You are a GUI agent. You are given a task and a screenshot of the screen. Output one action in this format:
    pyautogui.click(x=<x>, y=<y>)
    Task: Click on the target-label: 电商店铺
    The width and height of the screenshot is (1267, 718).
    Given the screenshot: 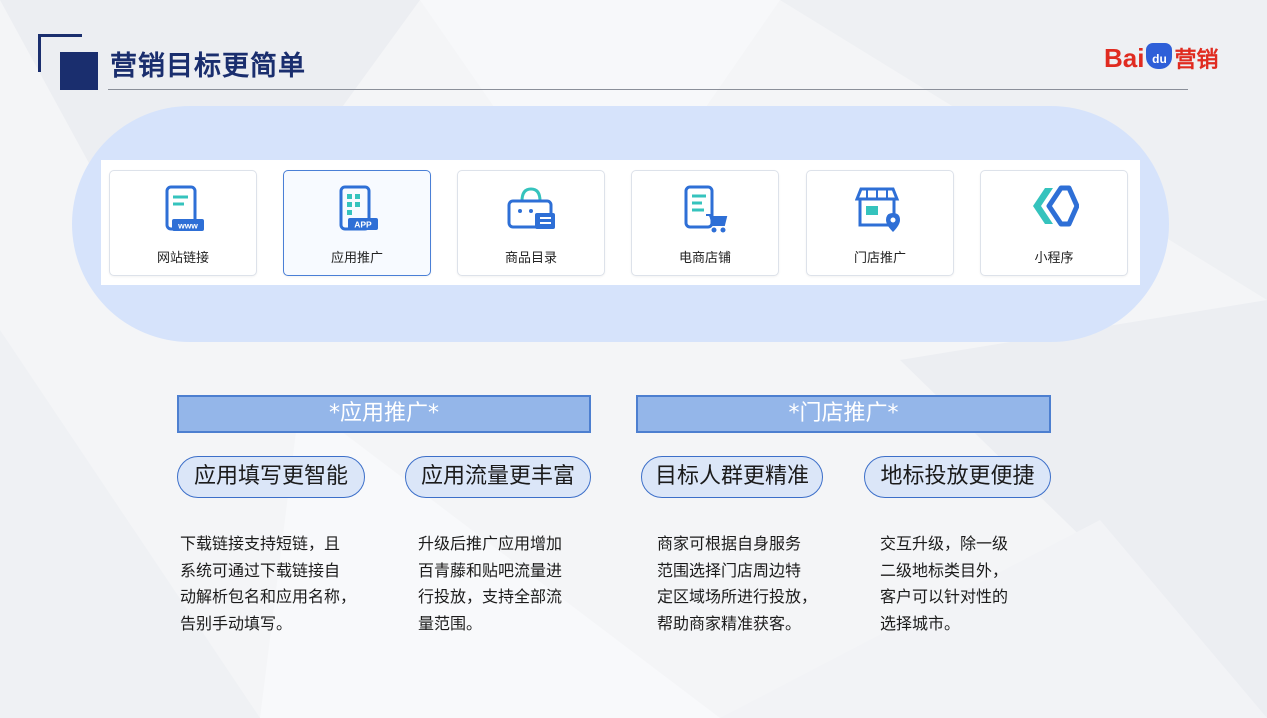 What is the action you would take?
    pyautogui.click(x=704, y=258)
    